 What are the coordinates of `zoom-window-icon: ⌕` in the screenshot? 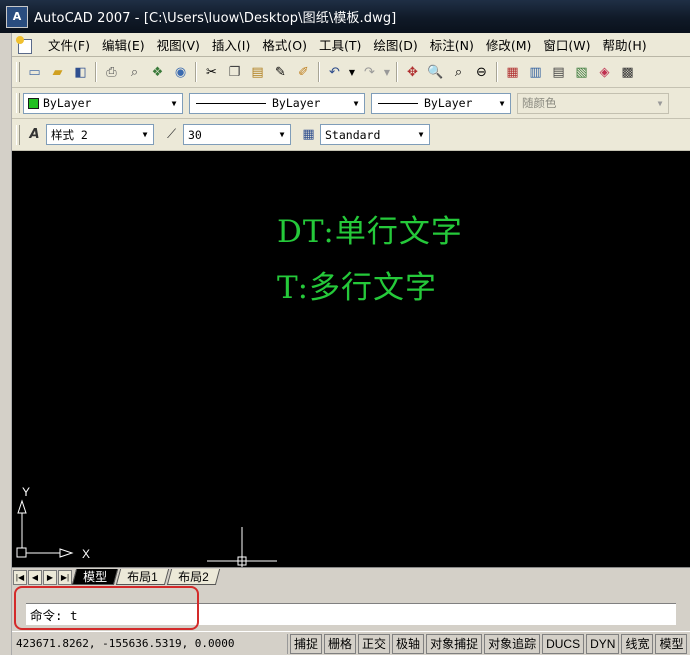 It's located at (458, 72).